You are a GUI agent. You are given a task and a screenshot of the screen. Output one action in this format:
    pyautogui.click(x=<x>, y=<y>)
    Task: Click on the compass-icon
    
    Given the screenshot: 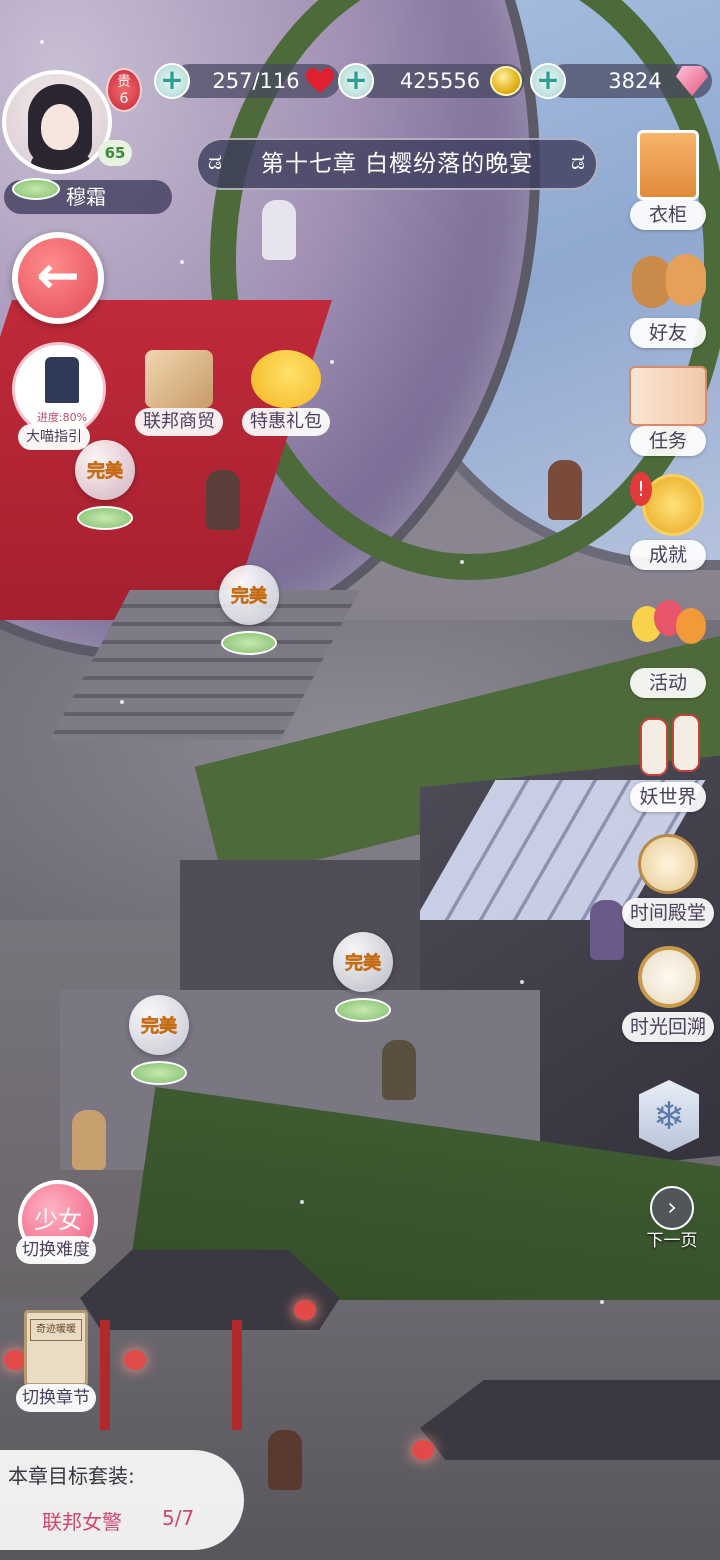 What is the action you would take?
    pyautogui.click(x=668, y=864)
    